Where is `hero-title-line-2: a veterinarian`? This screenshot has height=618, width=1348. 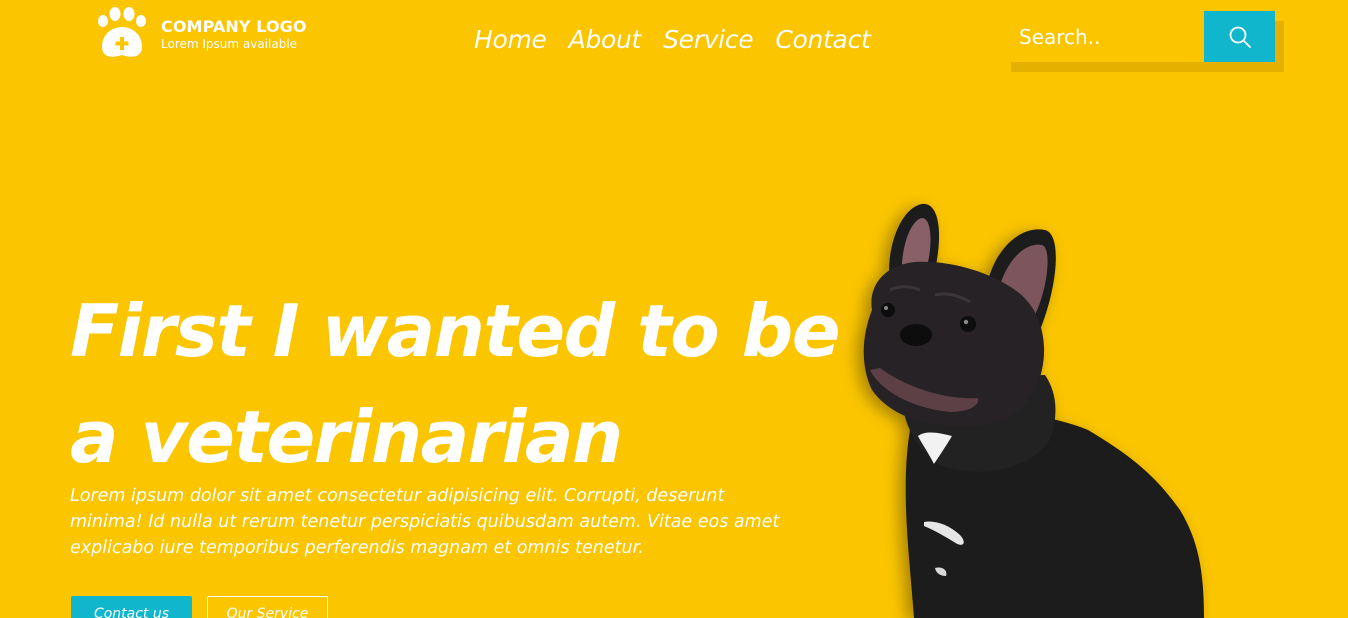 hero-title-line-2: a veterinarian is located at coordinates (346, 437).